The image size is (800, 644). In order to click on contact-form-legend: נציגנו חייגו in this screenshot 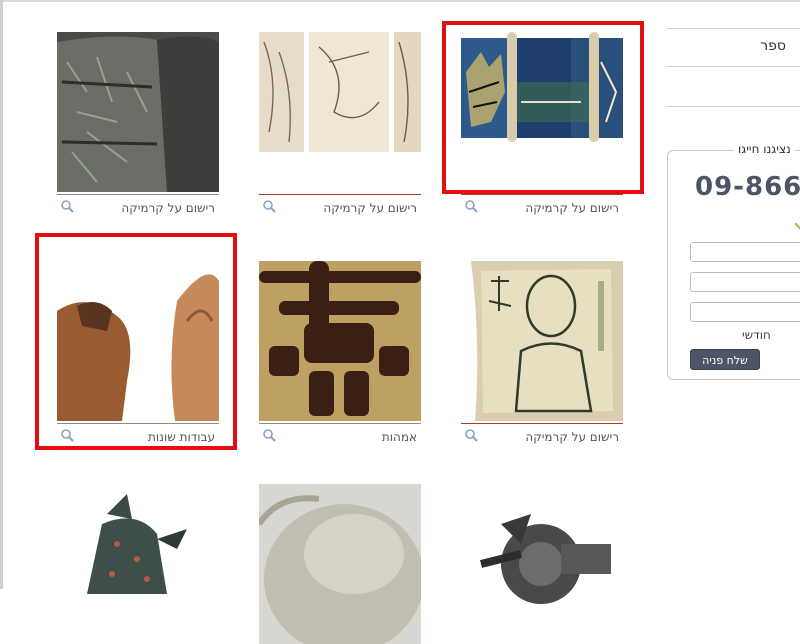, I will do `click(764, 149)`.